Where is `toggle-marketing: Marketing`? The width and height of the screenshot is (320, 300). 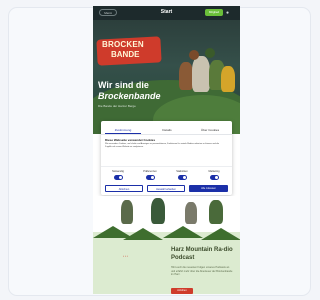
toggle-marketing: Marketing is located at coordinates (214, 175).